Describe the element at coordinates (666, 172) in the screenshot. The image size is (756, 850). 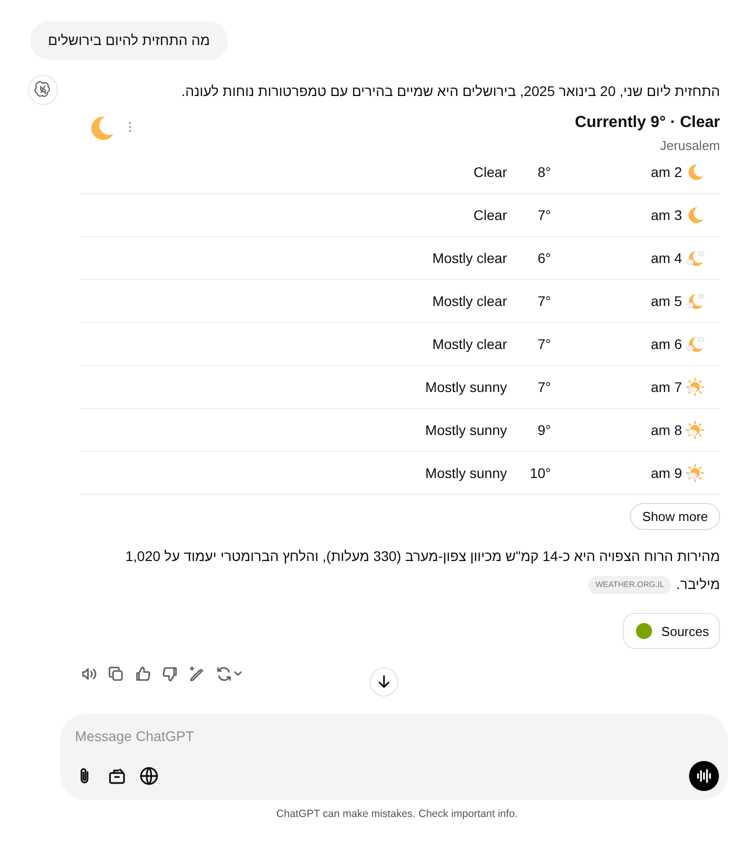
I see `hour-label: 2 am` at that location.